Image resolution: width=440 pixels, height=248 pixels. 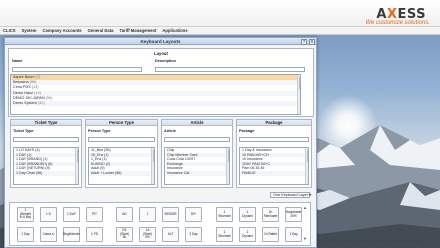 What do you see at coordinates (165, 61) in the screenshot?
I see `description-column-label: Description` at bounding box center [165, 61].